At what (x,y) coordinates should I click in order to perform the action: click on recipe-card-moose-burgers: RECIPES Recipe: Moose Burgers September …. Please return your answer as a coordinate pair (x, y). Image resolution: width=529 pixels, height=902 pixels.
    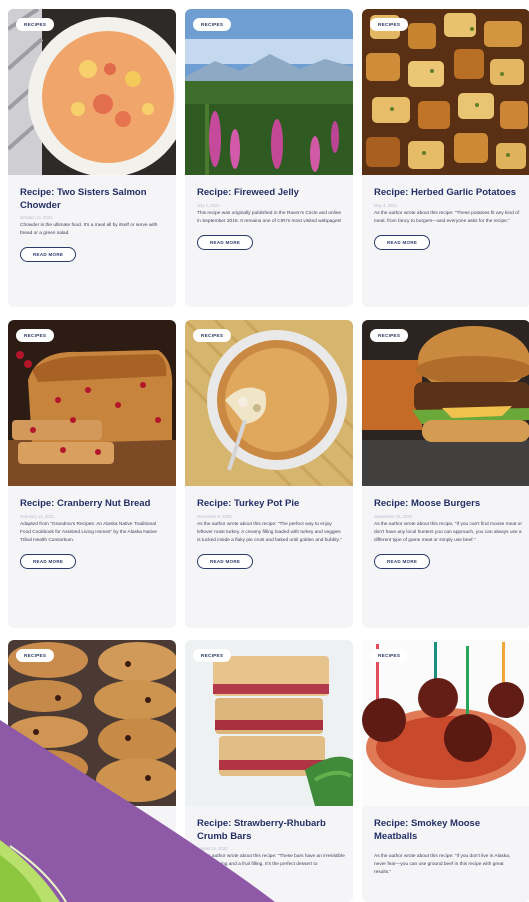
    Looking at the image, I should click on (445, 474).